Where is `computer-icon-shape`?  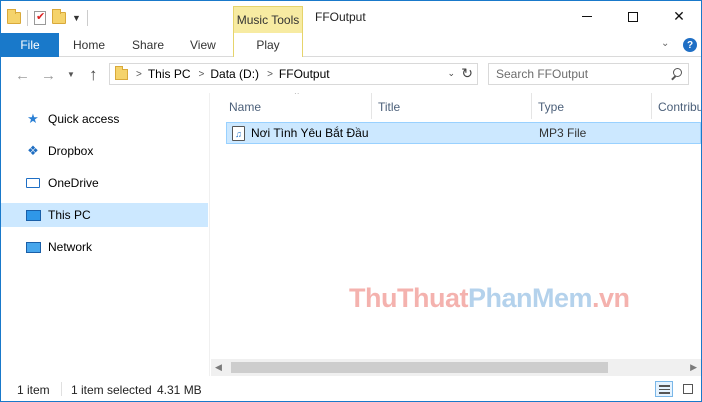 computer-icon-shape is located at coordinates (33, 215).